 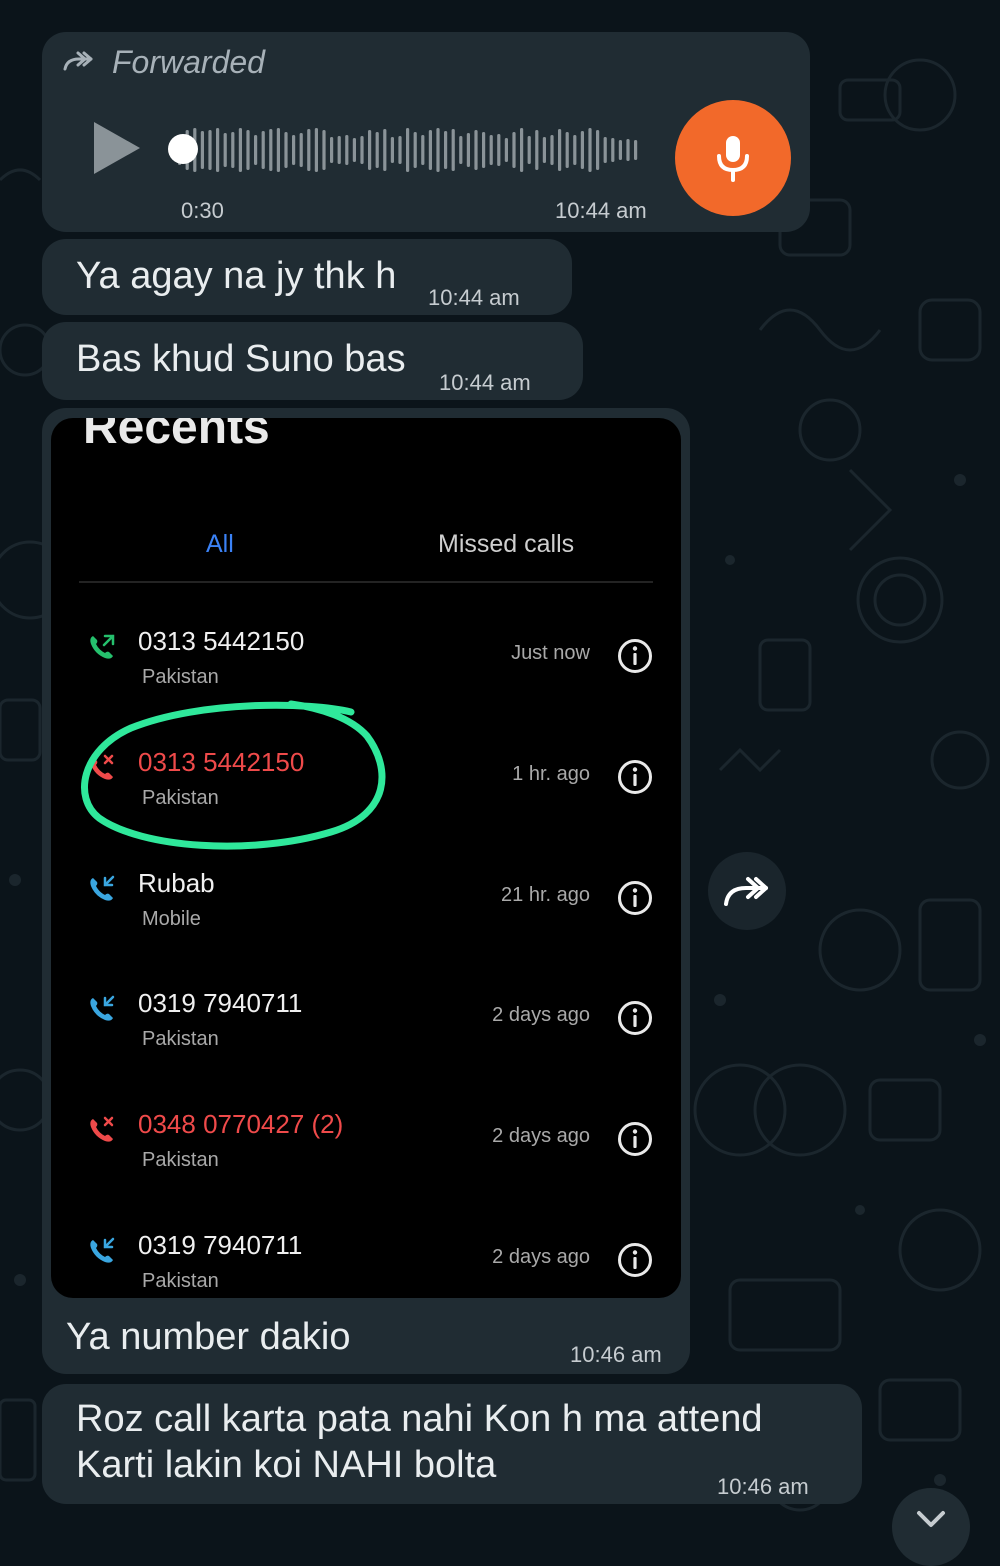 I want to click on voice-duration: 0:30, so click(x=202, y=210).